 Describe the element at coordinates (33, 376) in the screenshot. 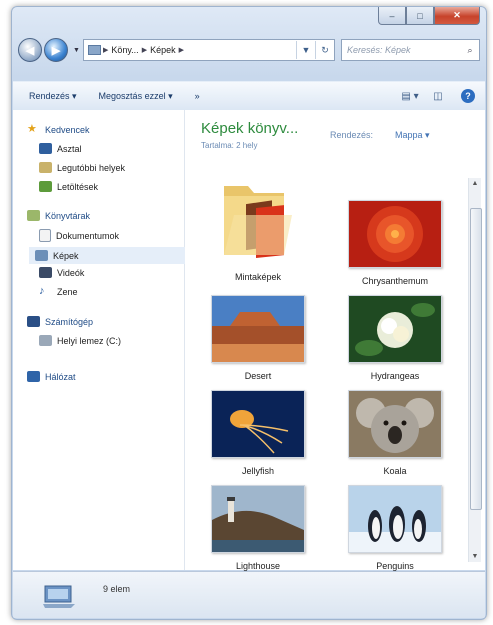

I see `network-icon` at that location.